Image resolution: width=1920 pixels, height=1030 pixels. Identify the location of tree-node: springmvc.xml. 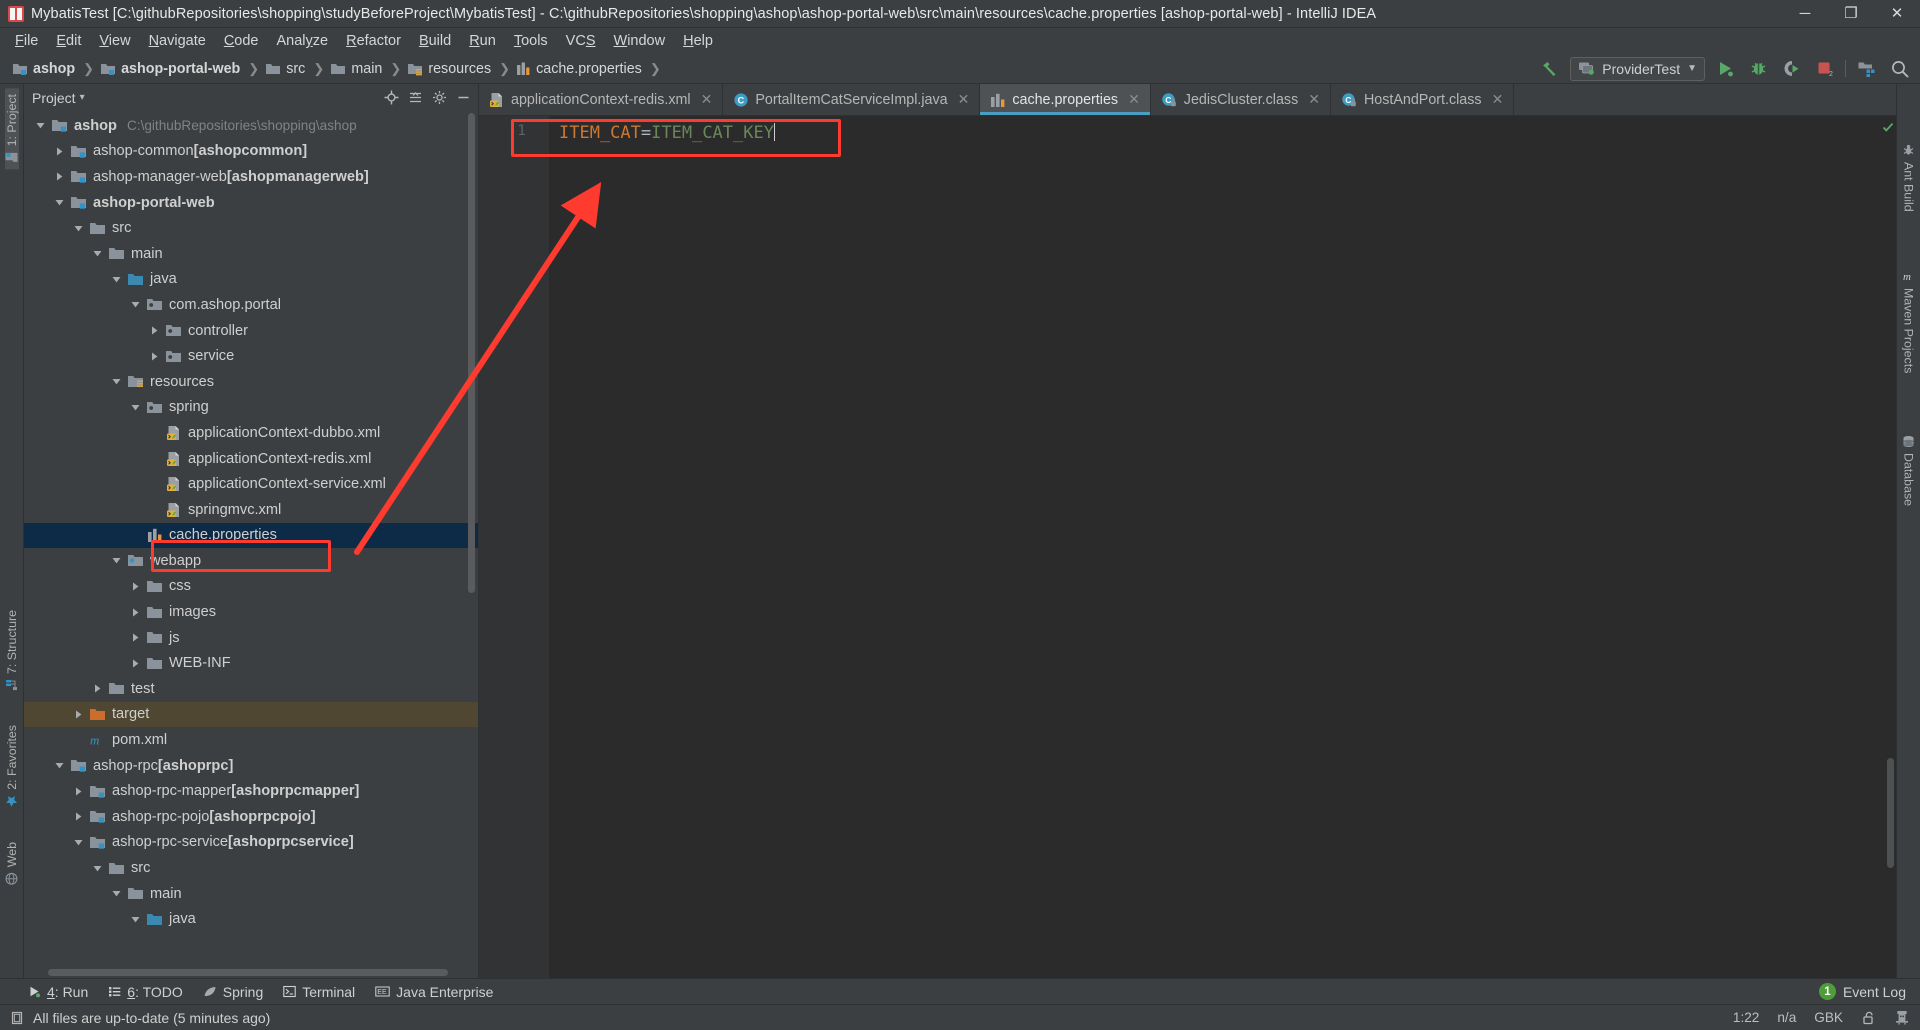
(251, 510).